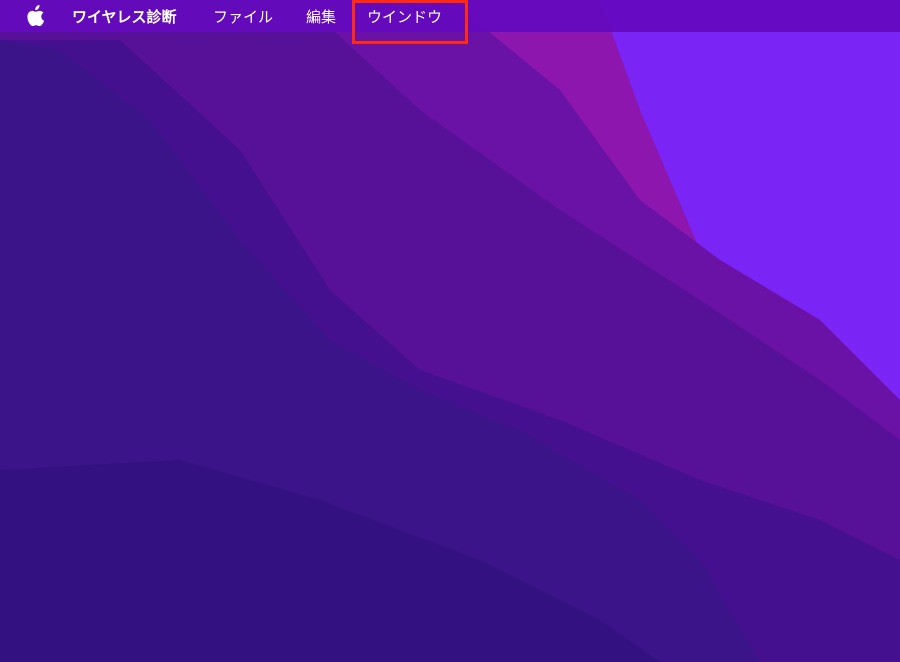 This screenshot has width=900, height=662. Describe the element at coordinates (404, 16) in the screenshot. I see `menu-window: ウインドウ` at that location.